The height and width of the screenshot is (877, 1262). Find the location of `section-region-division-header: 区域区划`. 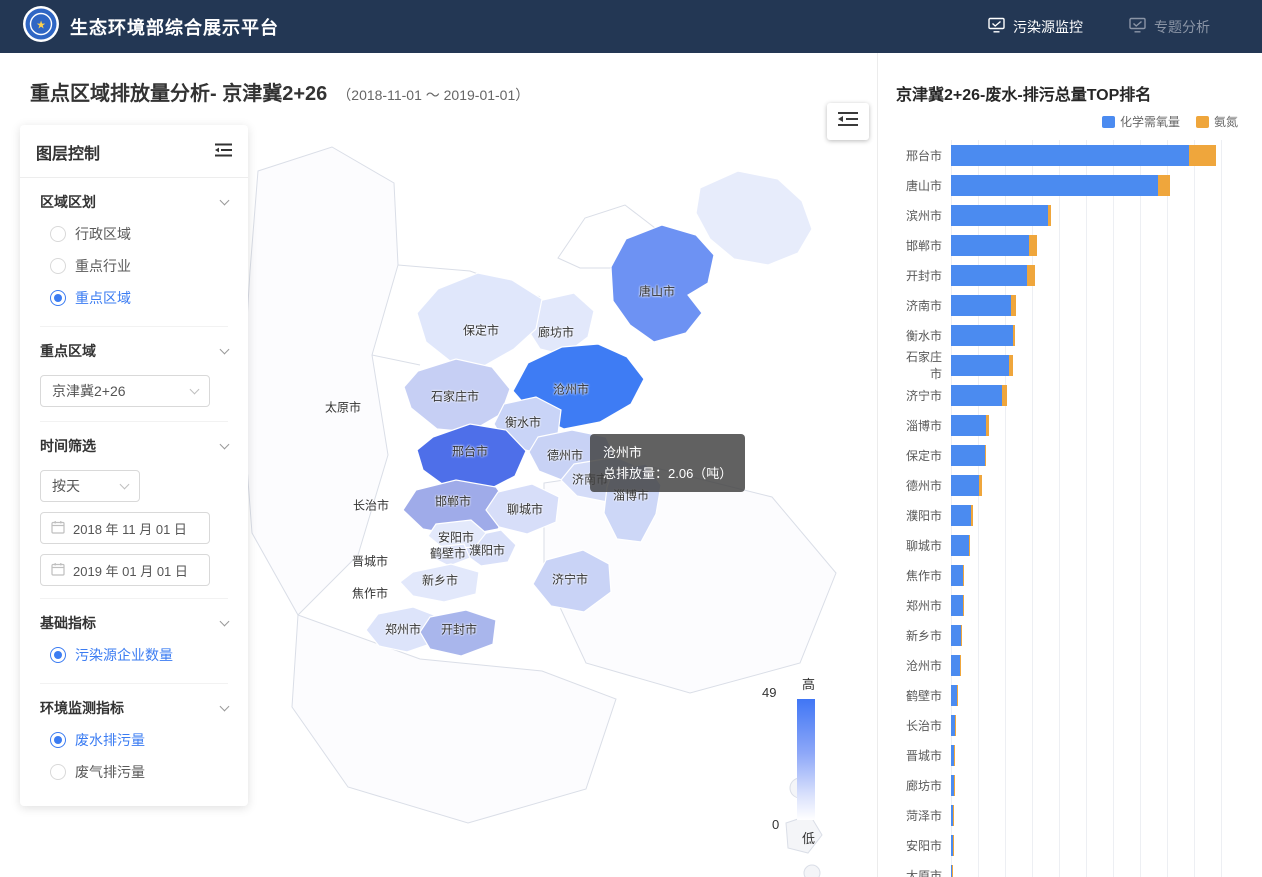

section-region-division-header: 区域区划 is located at coordinates (135, 204).